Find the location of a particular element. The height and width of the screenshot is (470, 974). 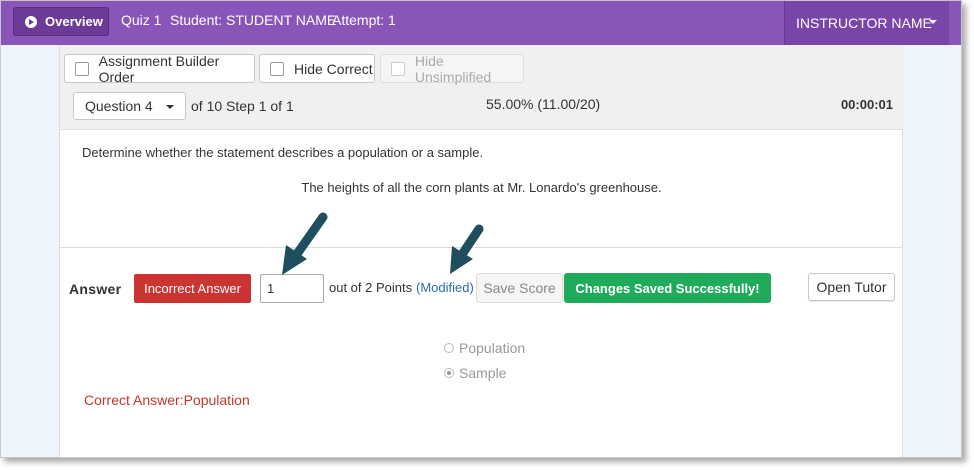

assignment-builder-order-label: Assignment Builder Order is located at coordinates (159, 68).